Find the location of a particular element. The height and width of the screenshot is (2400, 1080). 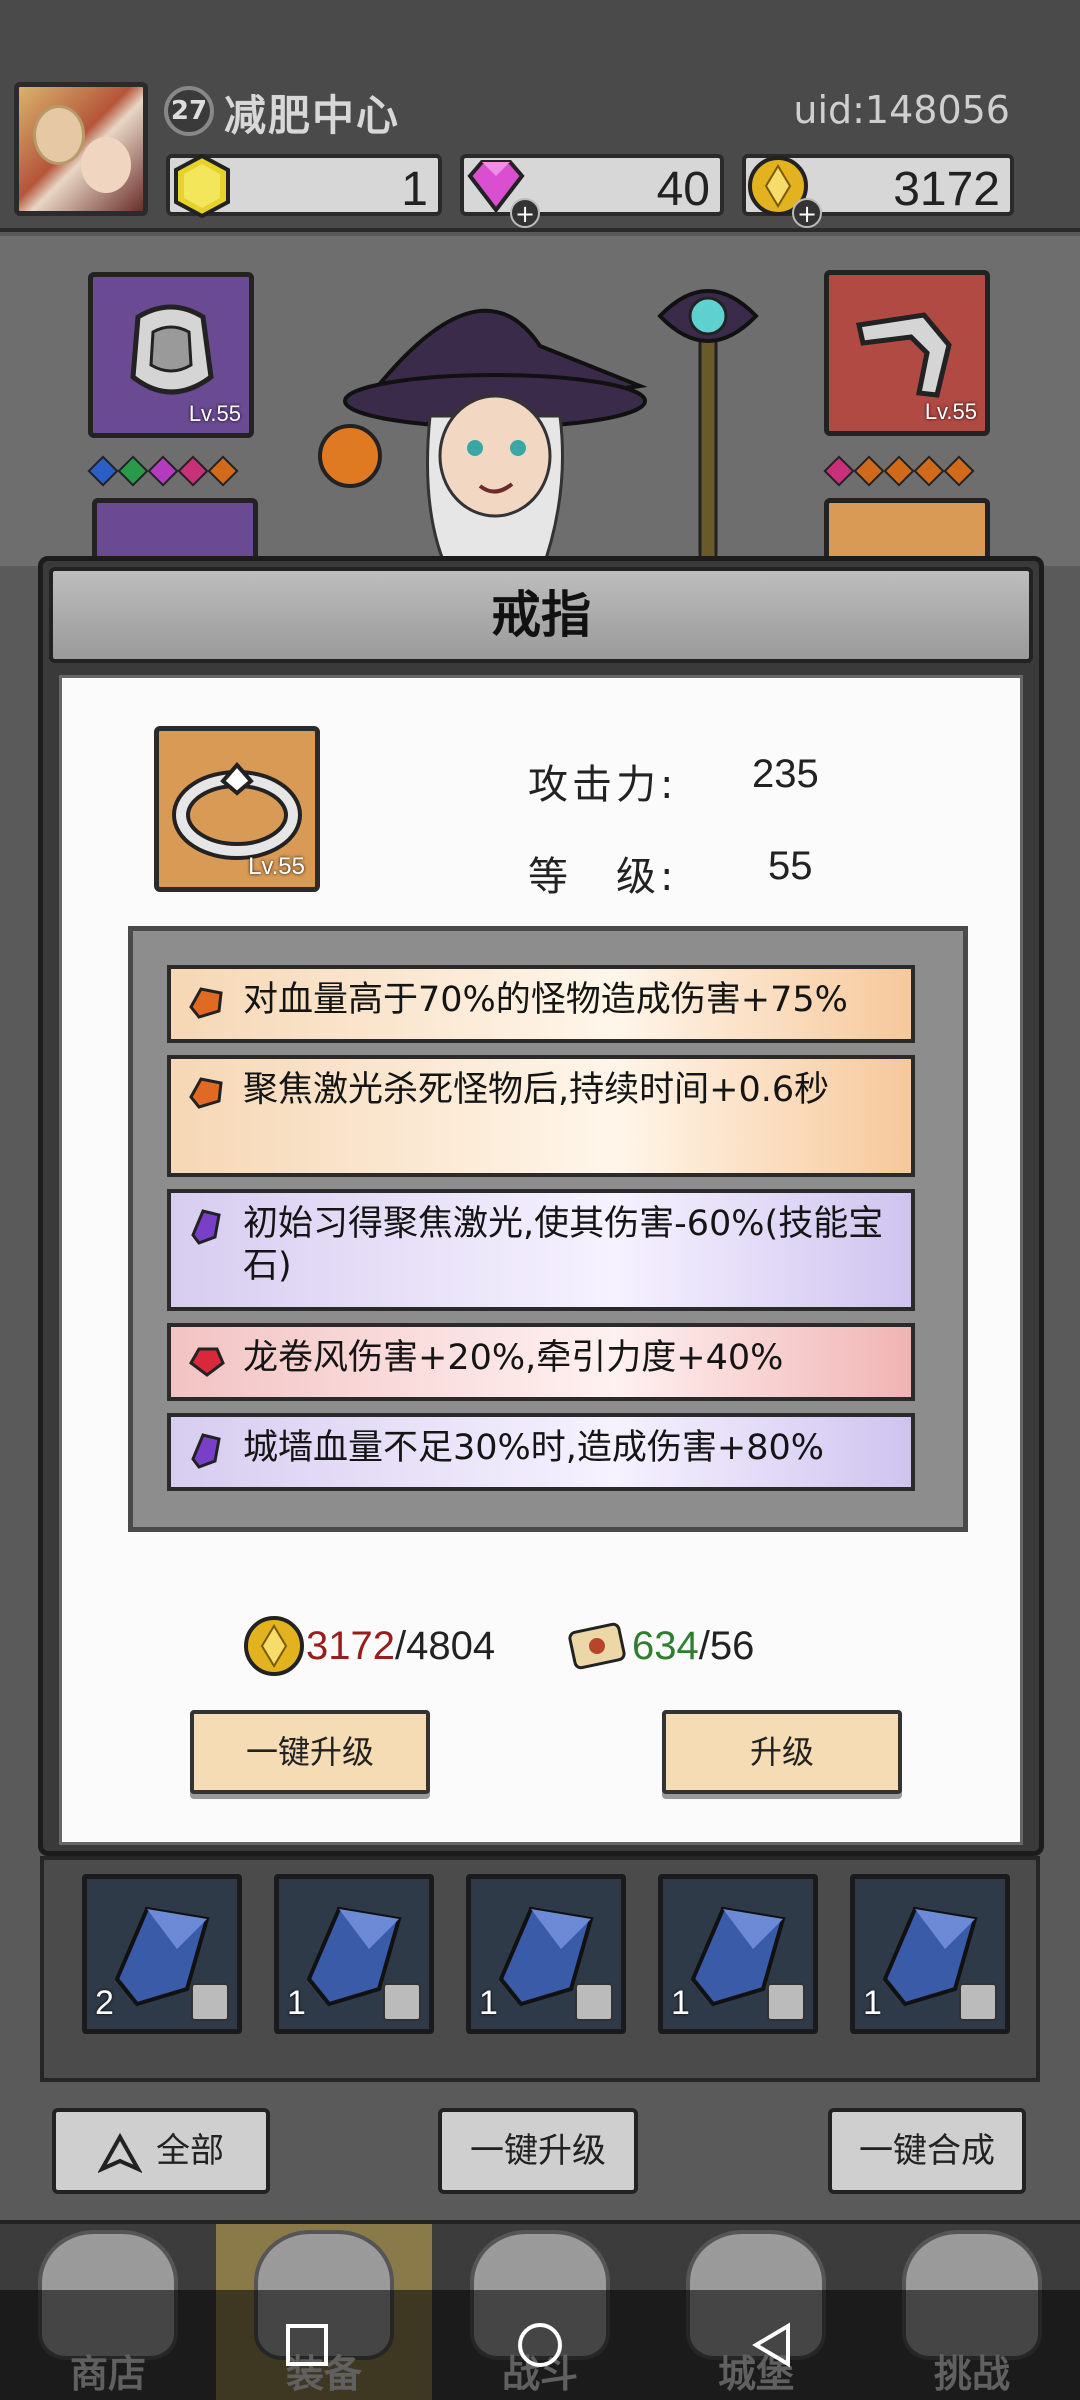

player-avatar is located at coordinates (81, 149).